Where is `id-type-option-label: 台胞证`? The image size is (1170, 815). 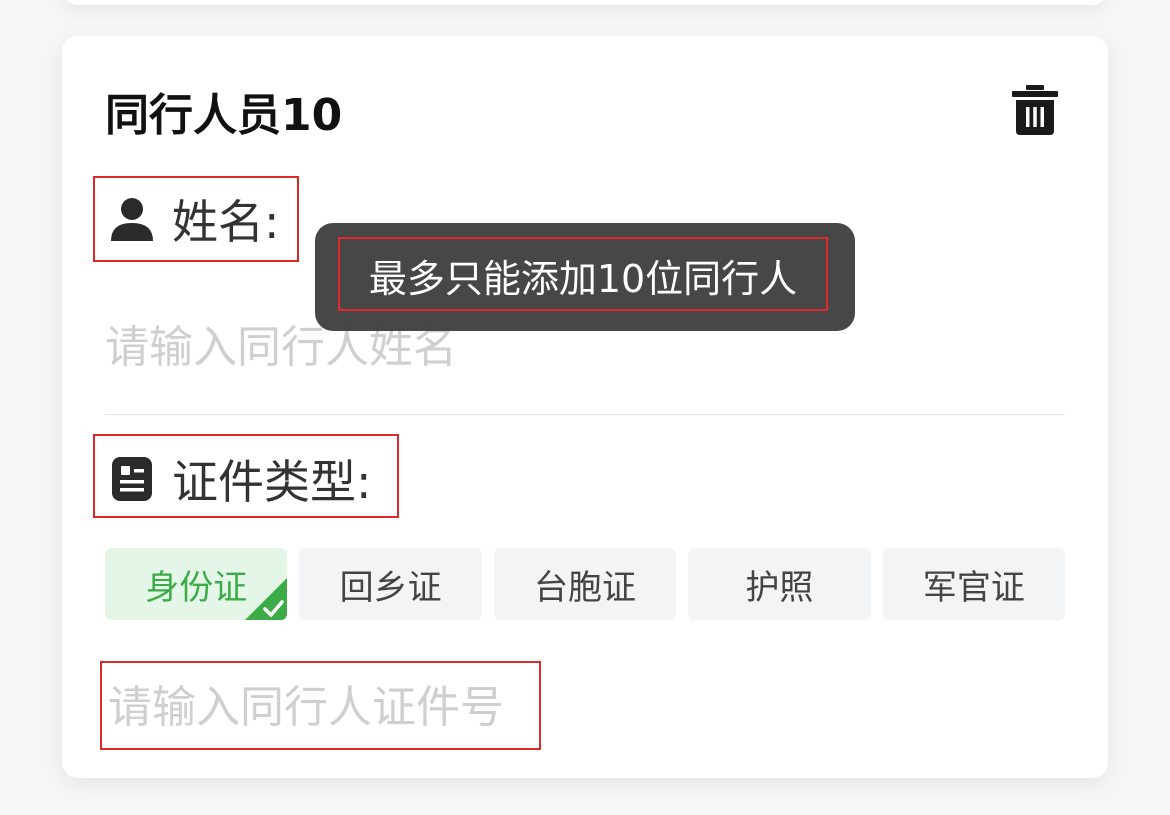 id-type-option-label: 台胞证 is located at coordinates (585, 587).